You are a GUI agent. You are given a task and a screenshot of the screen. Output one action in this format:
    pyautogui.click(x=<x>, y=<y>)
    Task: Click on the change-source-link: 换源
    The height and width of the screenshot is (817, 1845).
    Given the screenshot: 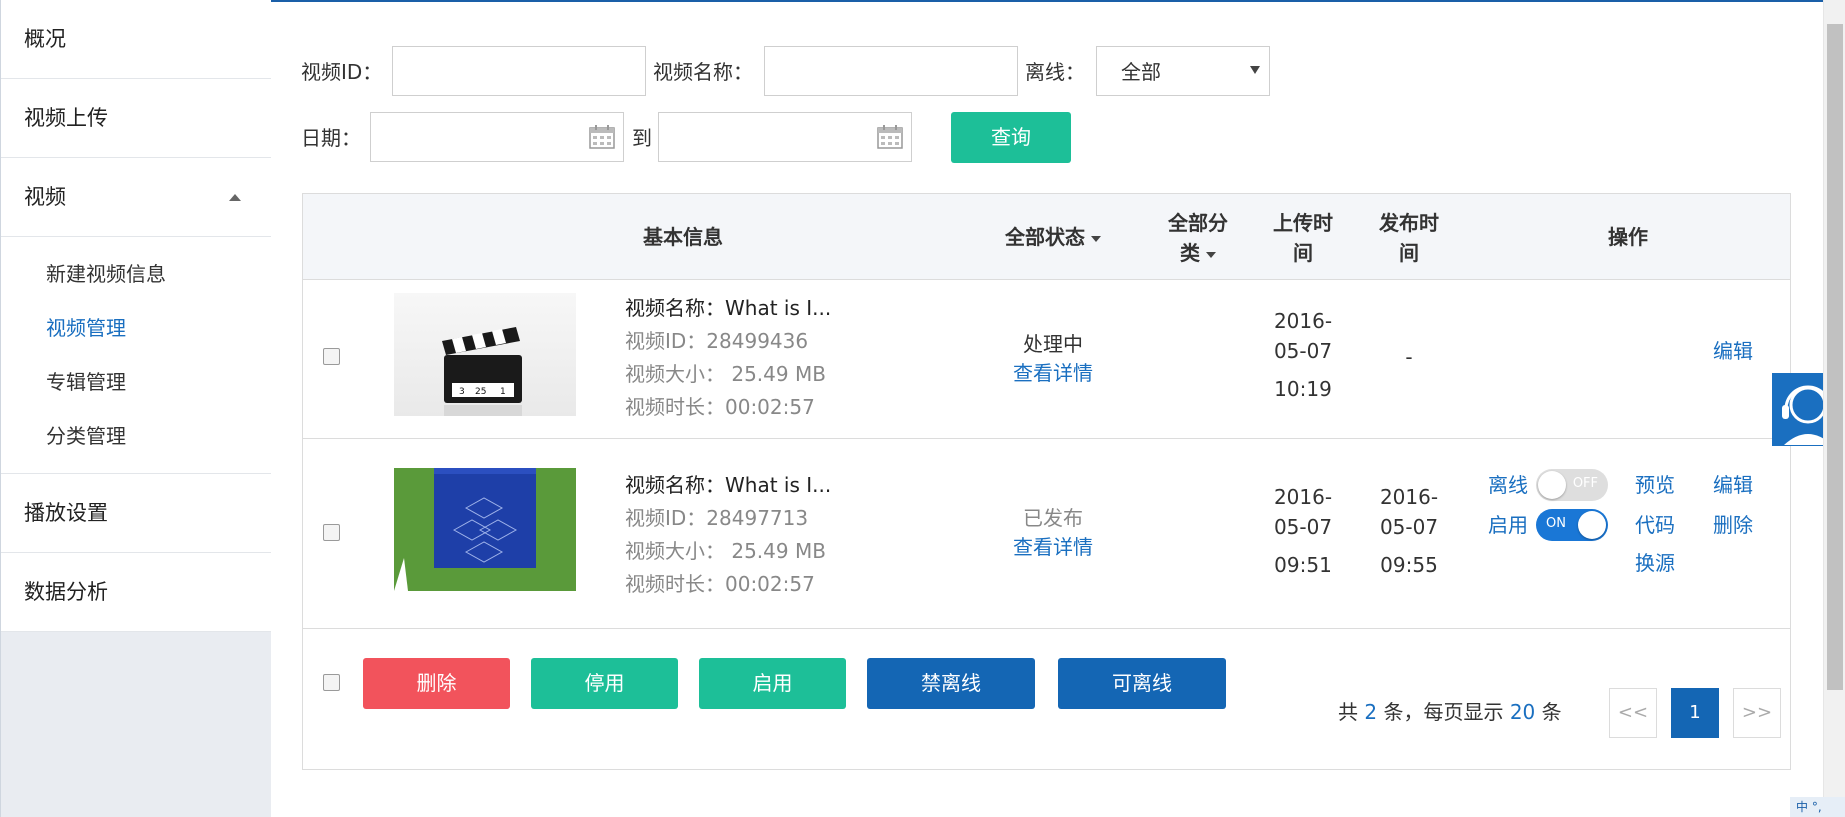 What is the action you would take?
    pyautogui.click(x=1655, y=563)
    